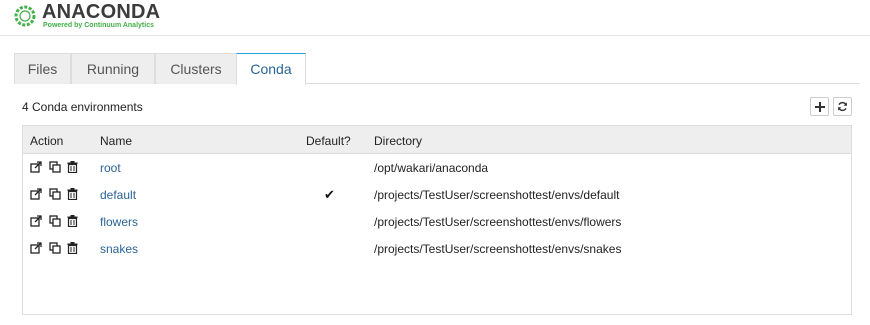  Describe the element at coordinates (101, 12) in the screenshot. I see `logo-text: ANACONDA` at that location.